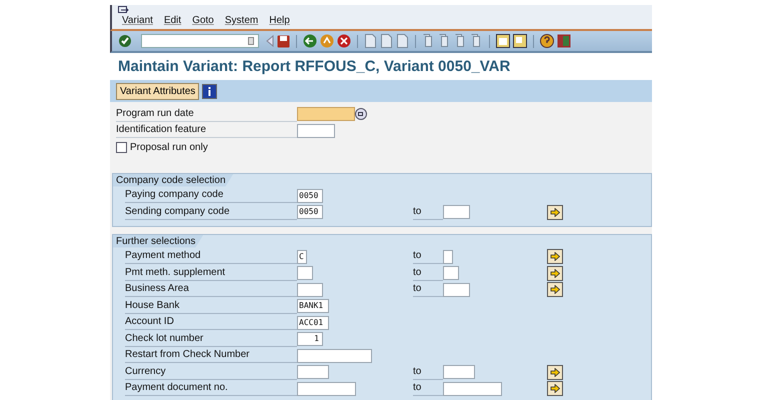 This screenshot has height=400, width=766. What do you see at coordinates (211, 256) in the screenshot?
I see `field-label: Payment method` at bounding box center [211, 256].